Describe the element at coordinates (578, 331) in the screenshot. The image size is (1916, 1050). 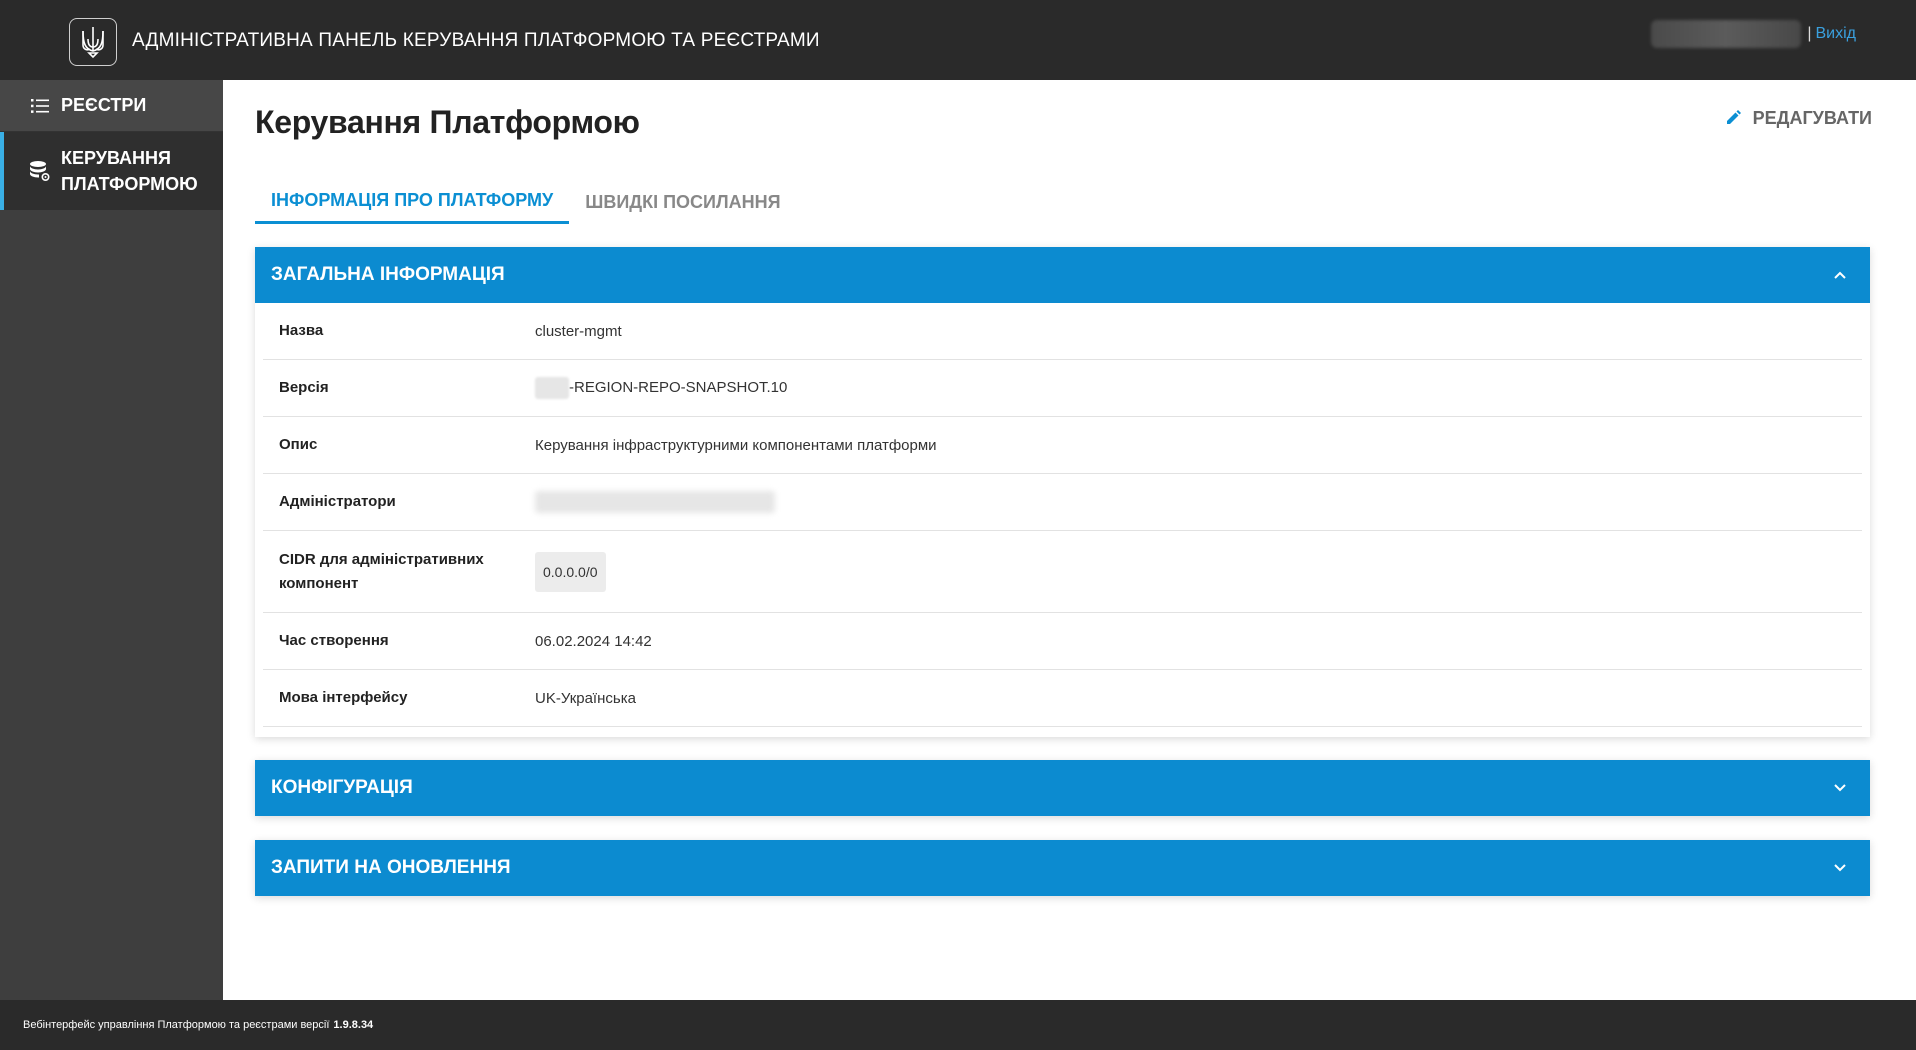
I see `row-value: cluster-mgmt` at that location.